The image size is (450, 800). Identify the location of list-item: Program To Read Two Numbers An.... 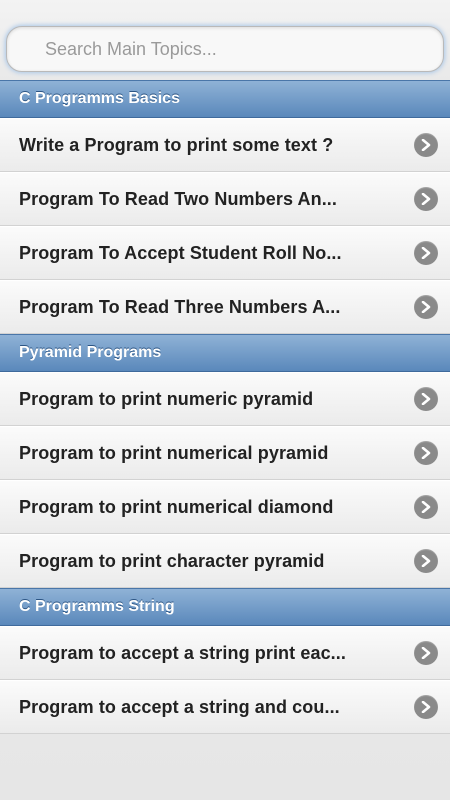
(225, 199).